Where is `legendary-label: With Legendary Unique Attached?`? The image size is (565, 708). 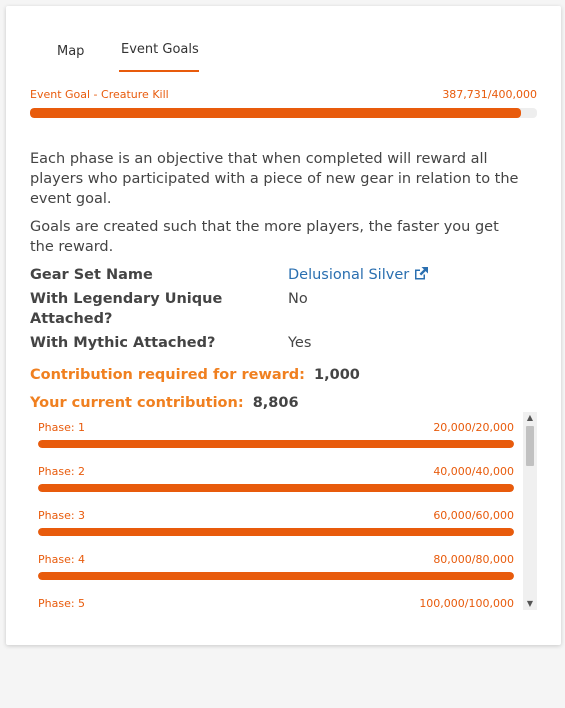
legendary-label: With Legendary Unique Attached? is located at coordinates (126, 309).